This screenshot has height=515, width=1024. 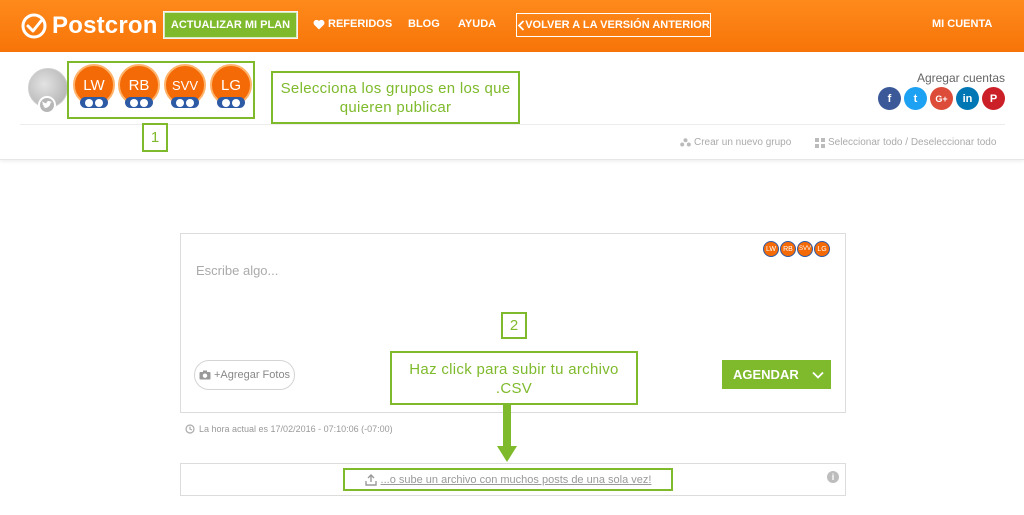 I want to click on upload-icon, so click(x=370, y=479).